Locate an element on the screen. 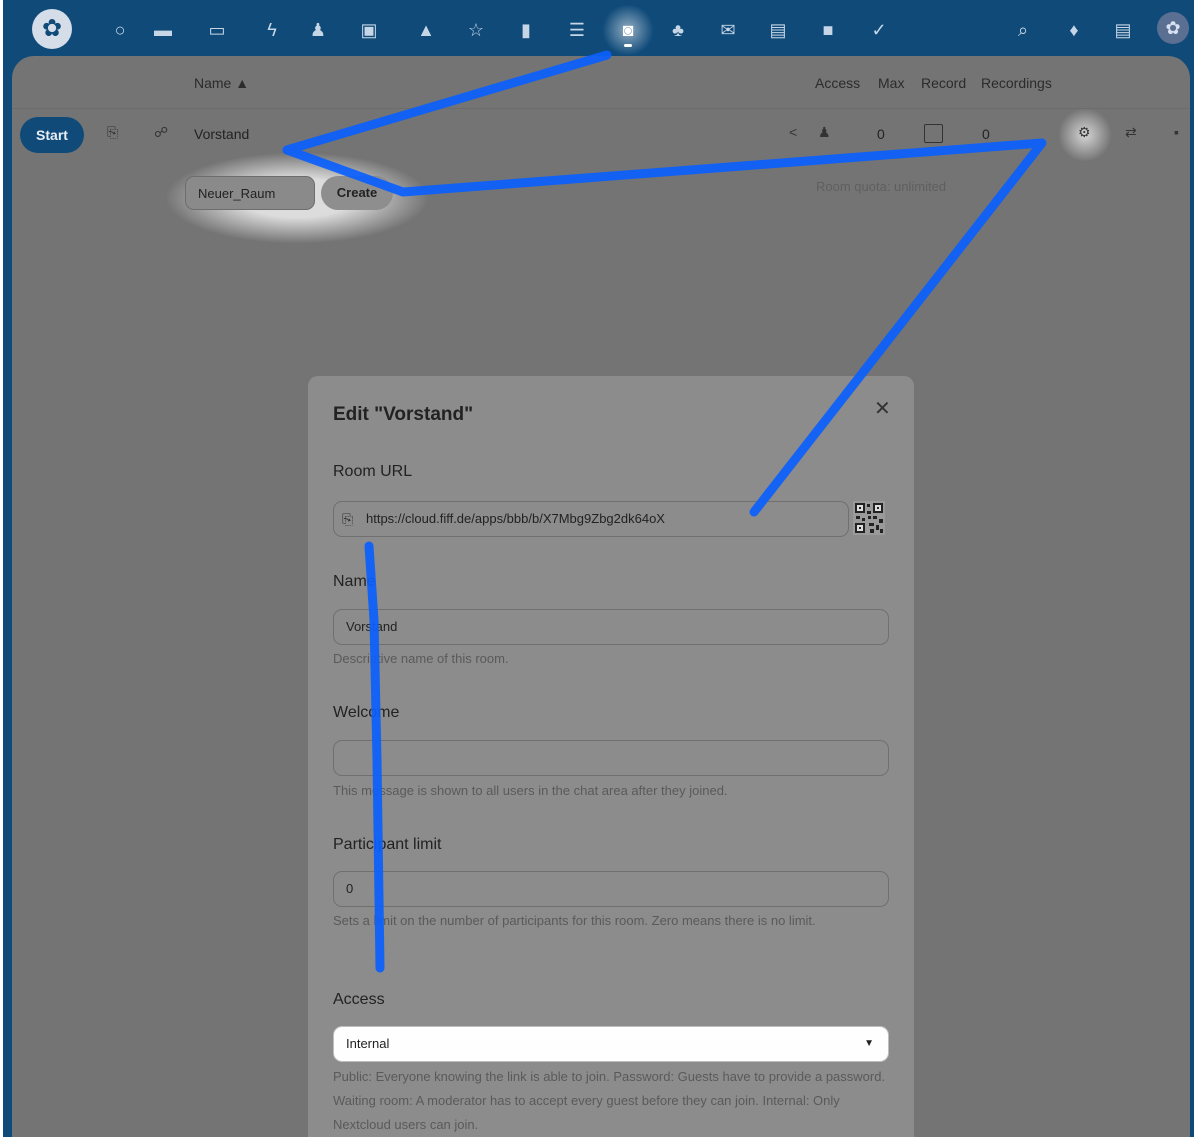 This screenshot has height=1137, width=1197. name-help: Descriptive name of this room. is located at coordinates (421, 658).